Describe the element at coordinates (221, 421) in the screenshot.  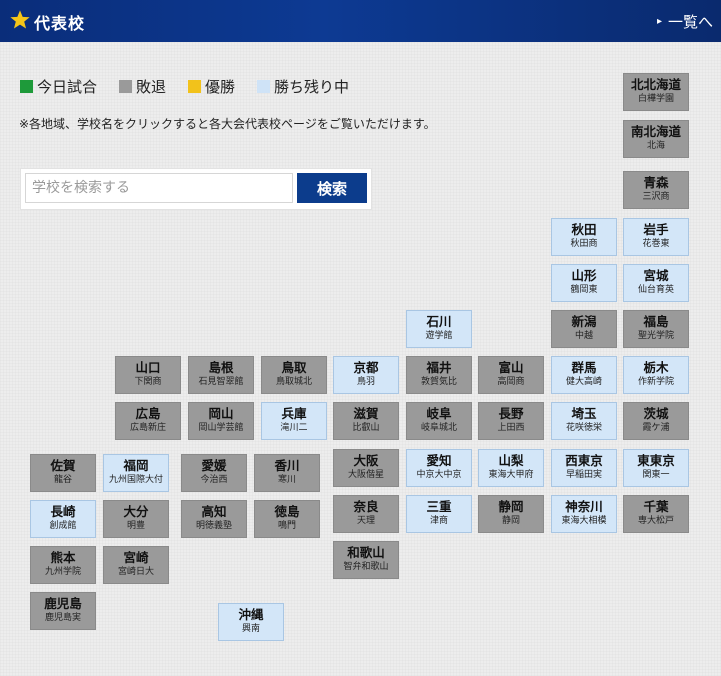
I see `prefecture-tile-okayama: 岡山 岡山学芸館` at that location.